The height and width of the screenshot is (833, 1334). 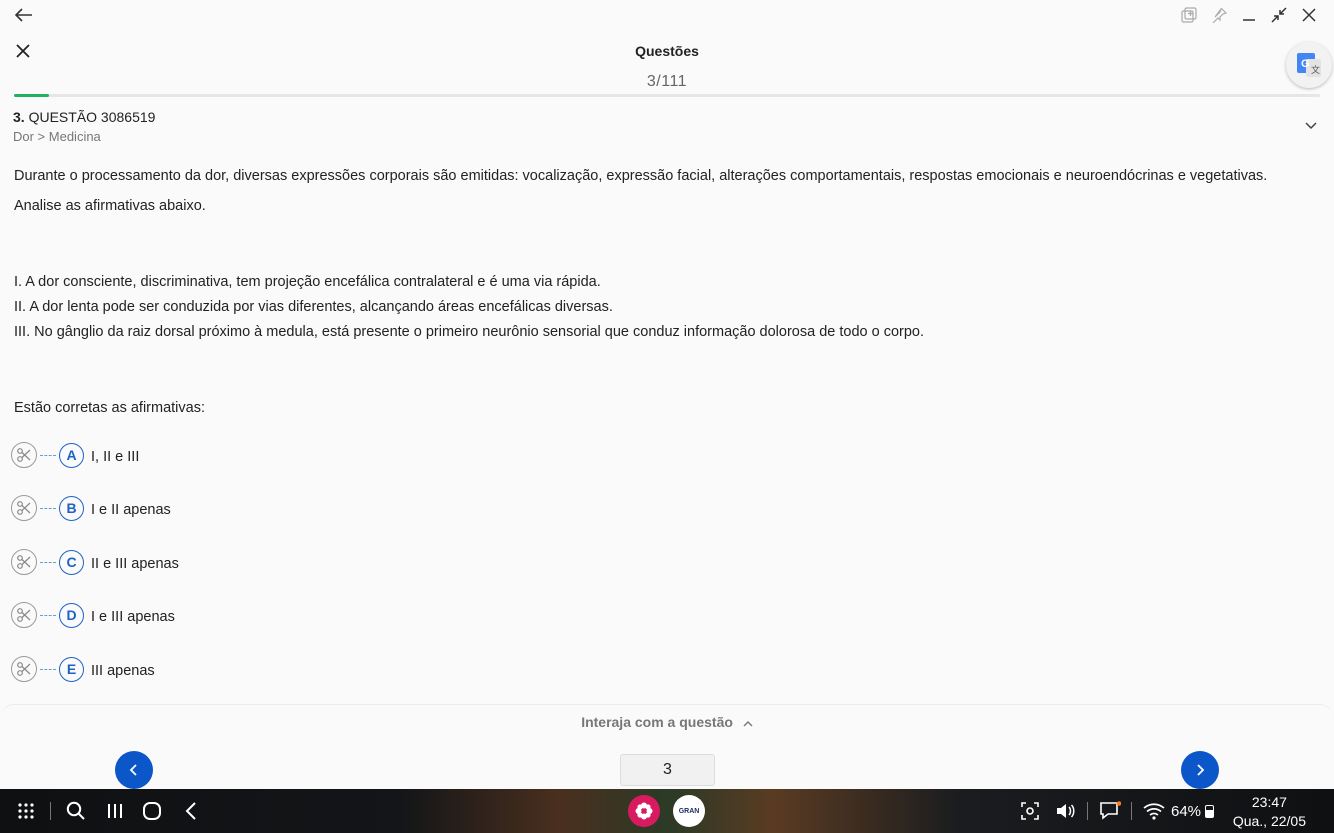 I want to click on chevron-left-icon, so click(x=133, y=770).